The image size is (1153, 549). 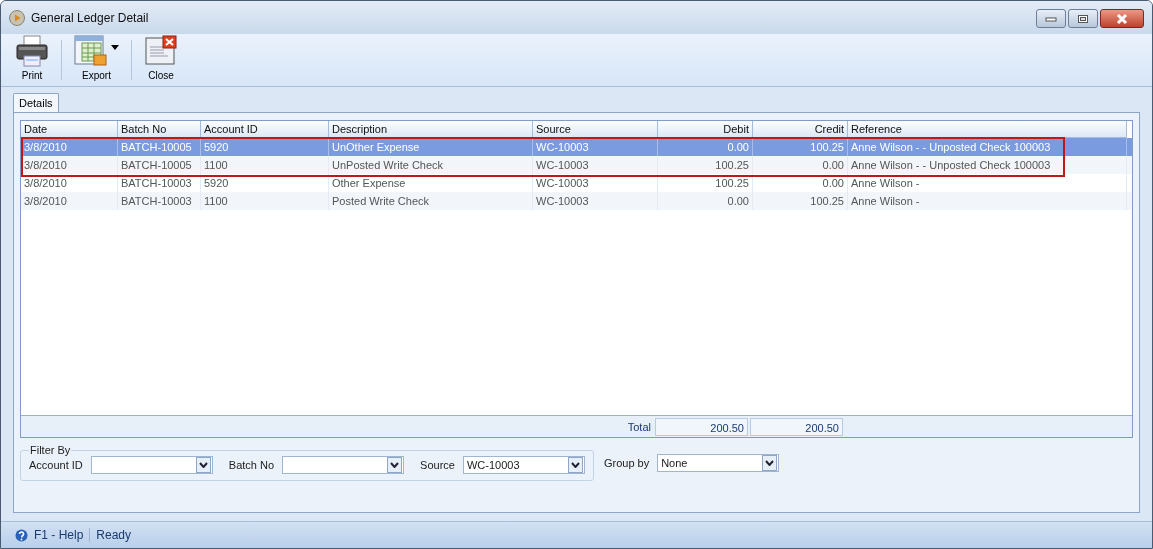 I want to click on spreadsheet-icon, so click(x=91, y=51).